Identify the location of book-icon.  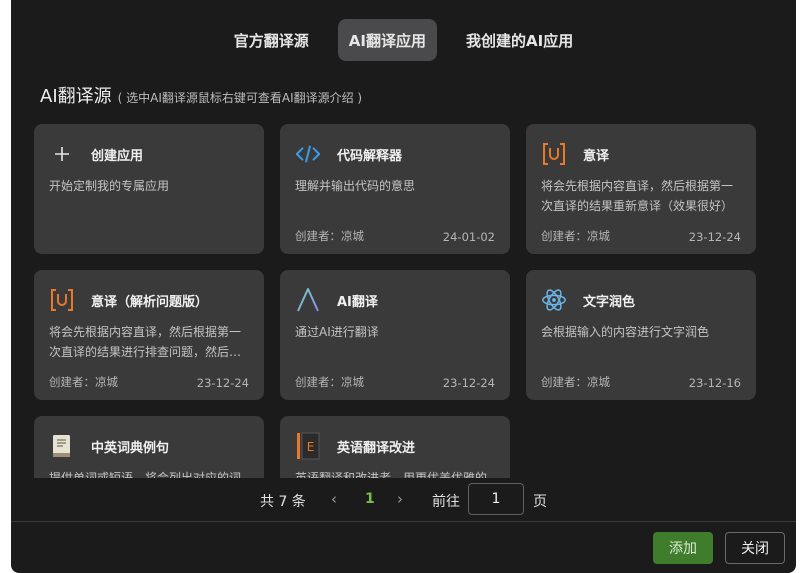
(62, 446).